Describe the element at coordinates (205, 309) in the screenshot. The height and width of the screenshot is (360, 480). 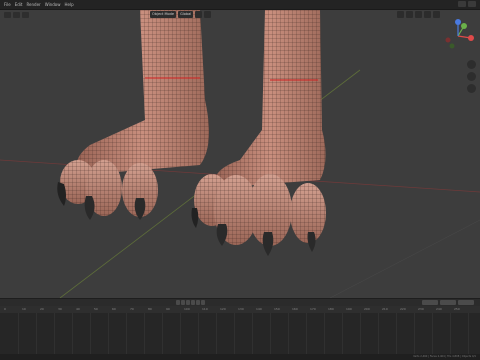
I see `ruler-tick: 110` at that location.